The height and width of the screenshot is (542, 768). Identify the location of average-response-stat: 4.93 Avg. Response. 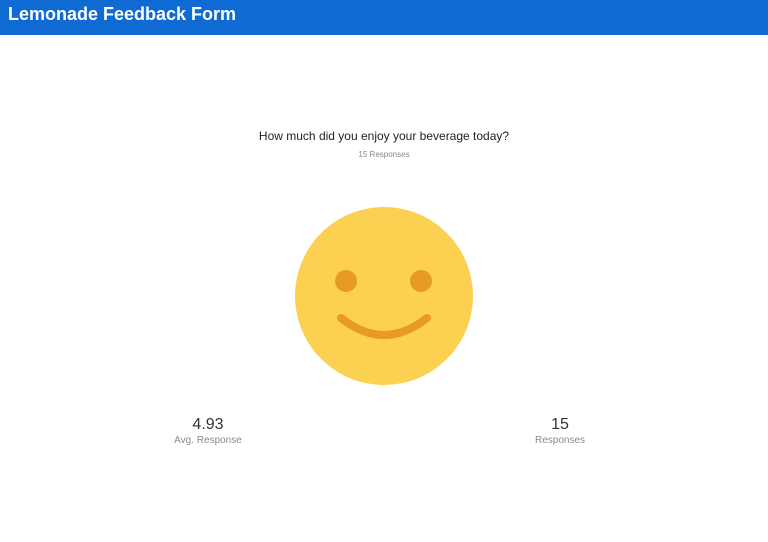
(208, 431).